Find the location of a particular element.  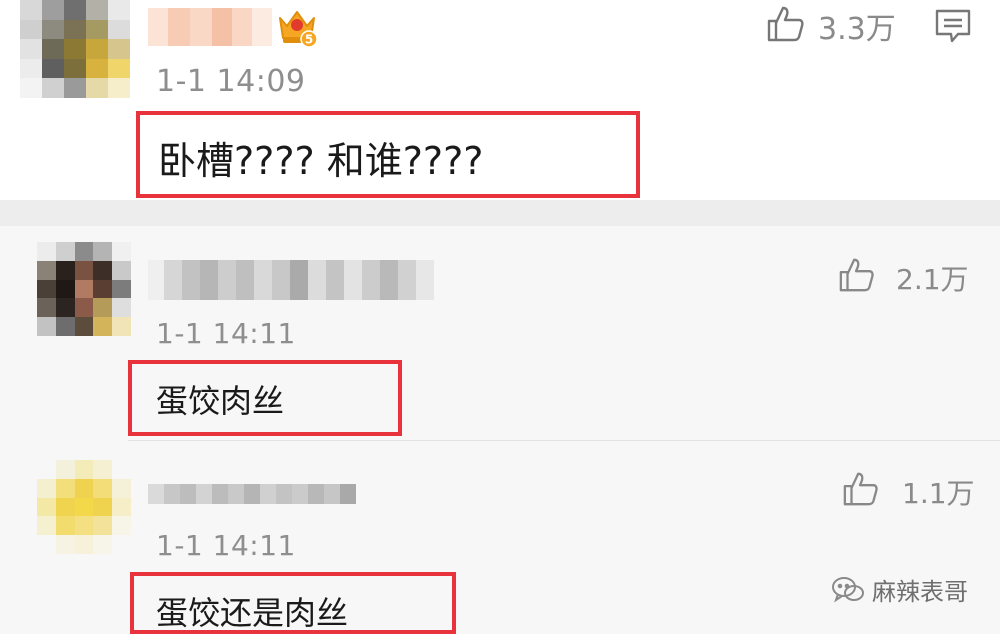

watermark: 麻辣表哥 is located at coordinates (899, 589).